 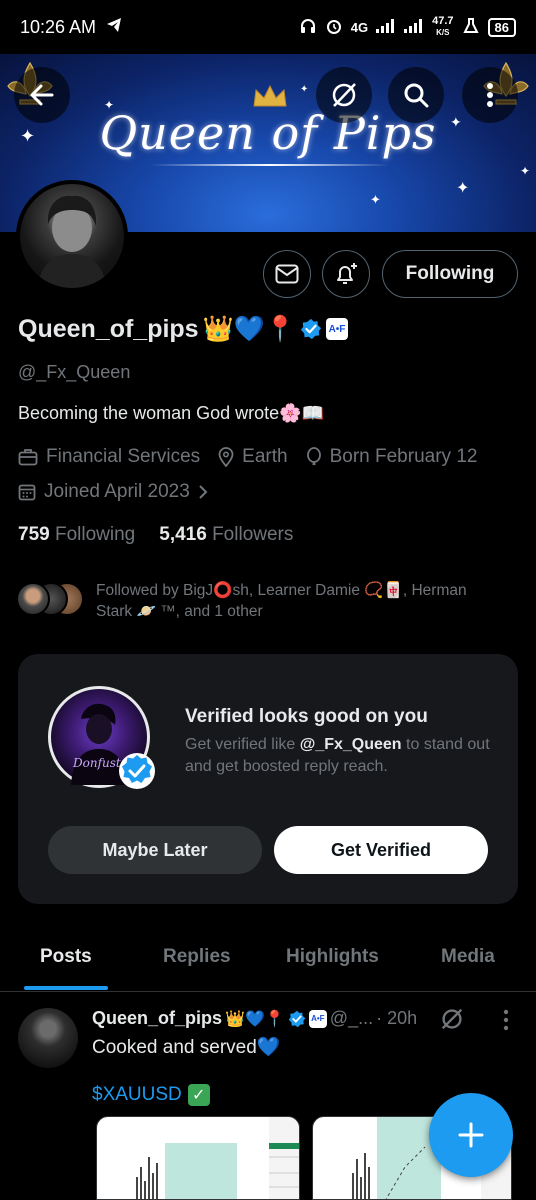 What do you see at coordinates (66, 988) in the screenshot?
I see `active-tab-indicator` at bounding box center [66, 988].